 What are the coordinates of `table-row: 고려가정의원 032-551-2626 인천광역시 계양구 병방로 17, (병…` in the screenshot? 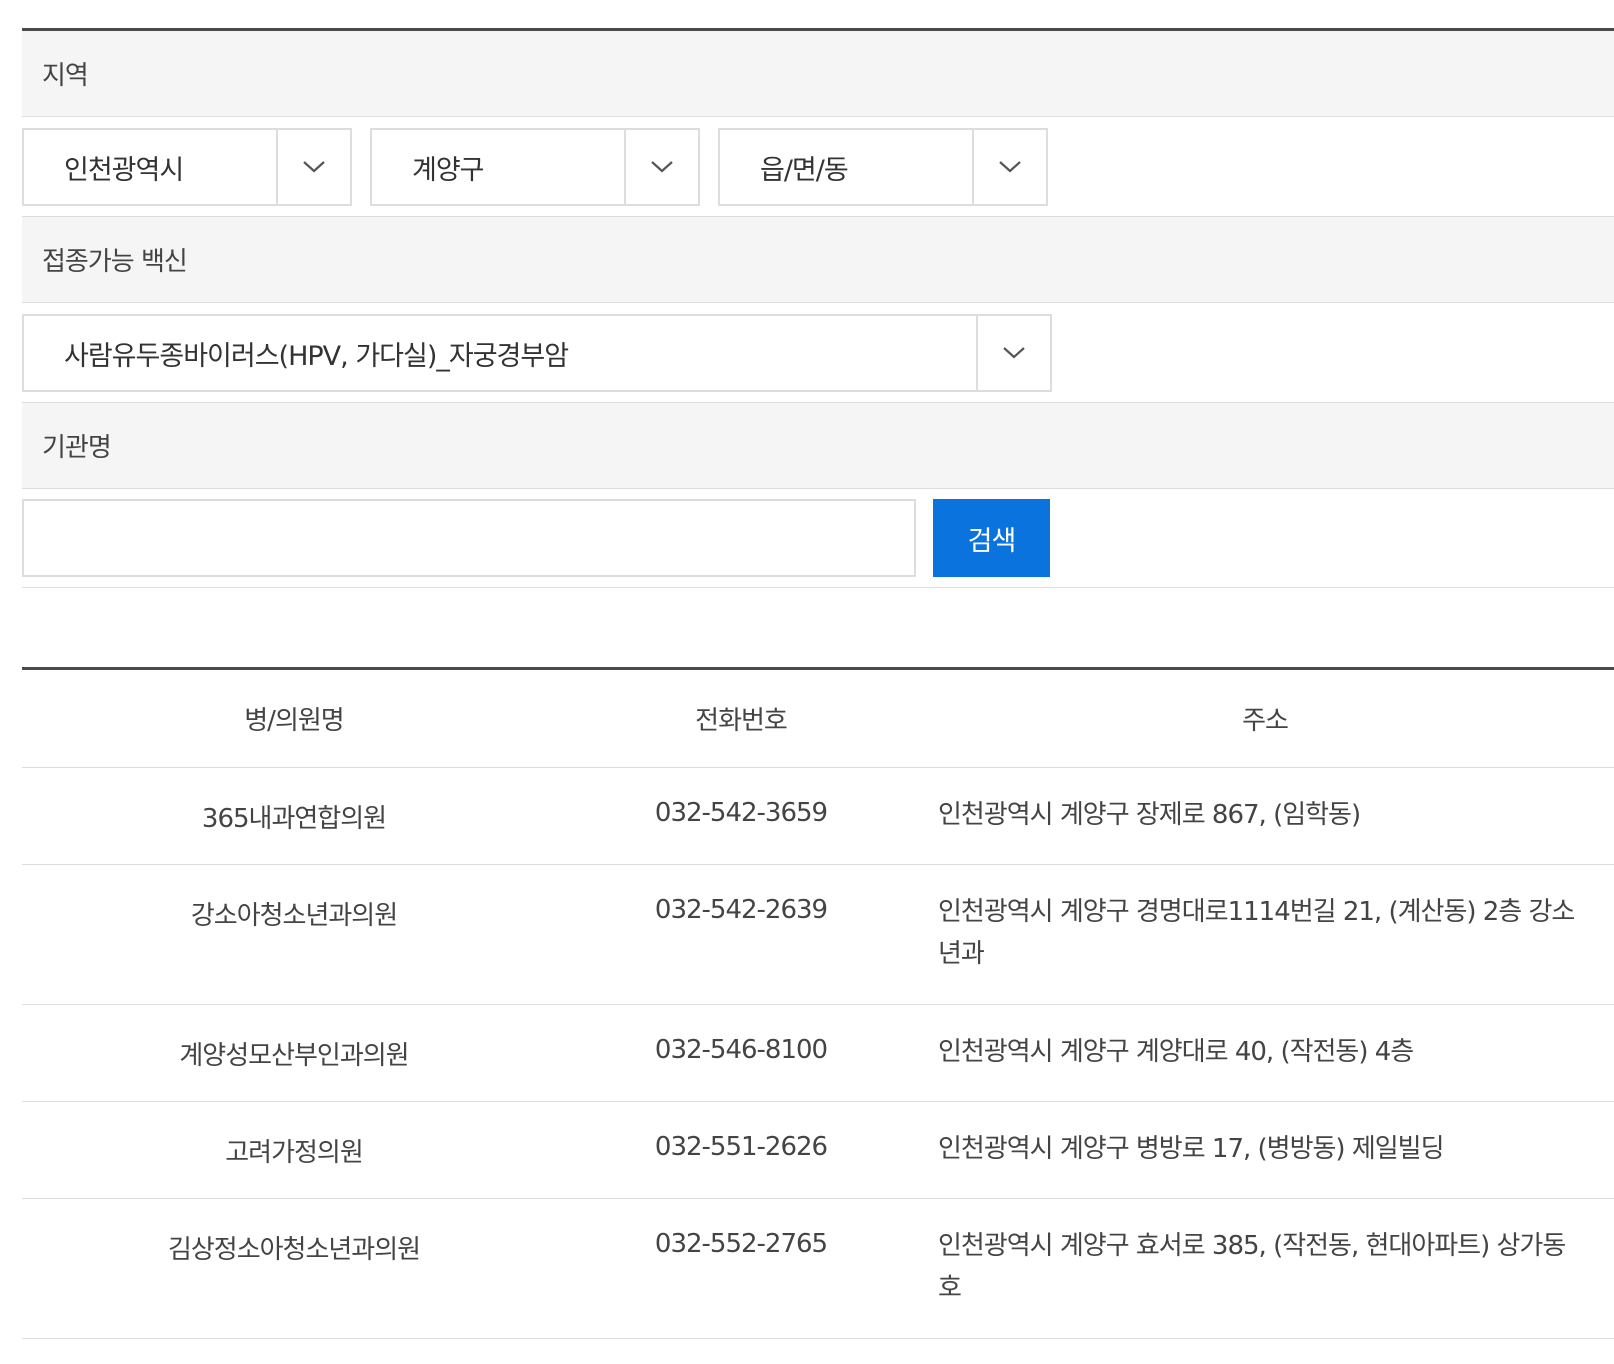 It's located at (818, 1150).